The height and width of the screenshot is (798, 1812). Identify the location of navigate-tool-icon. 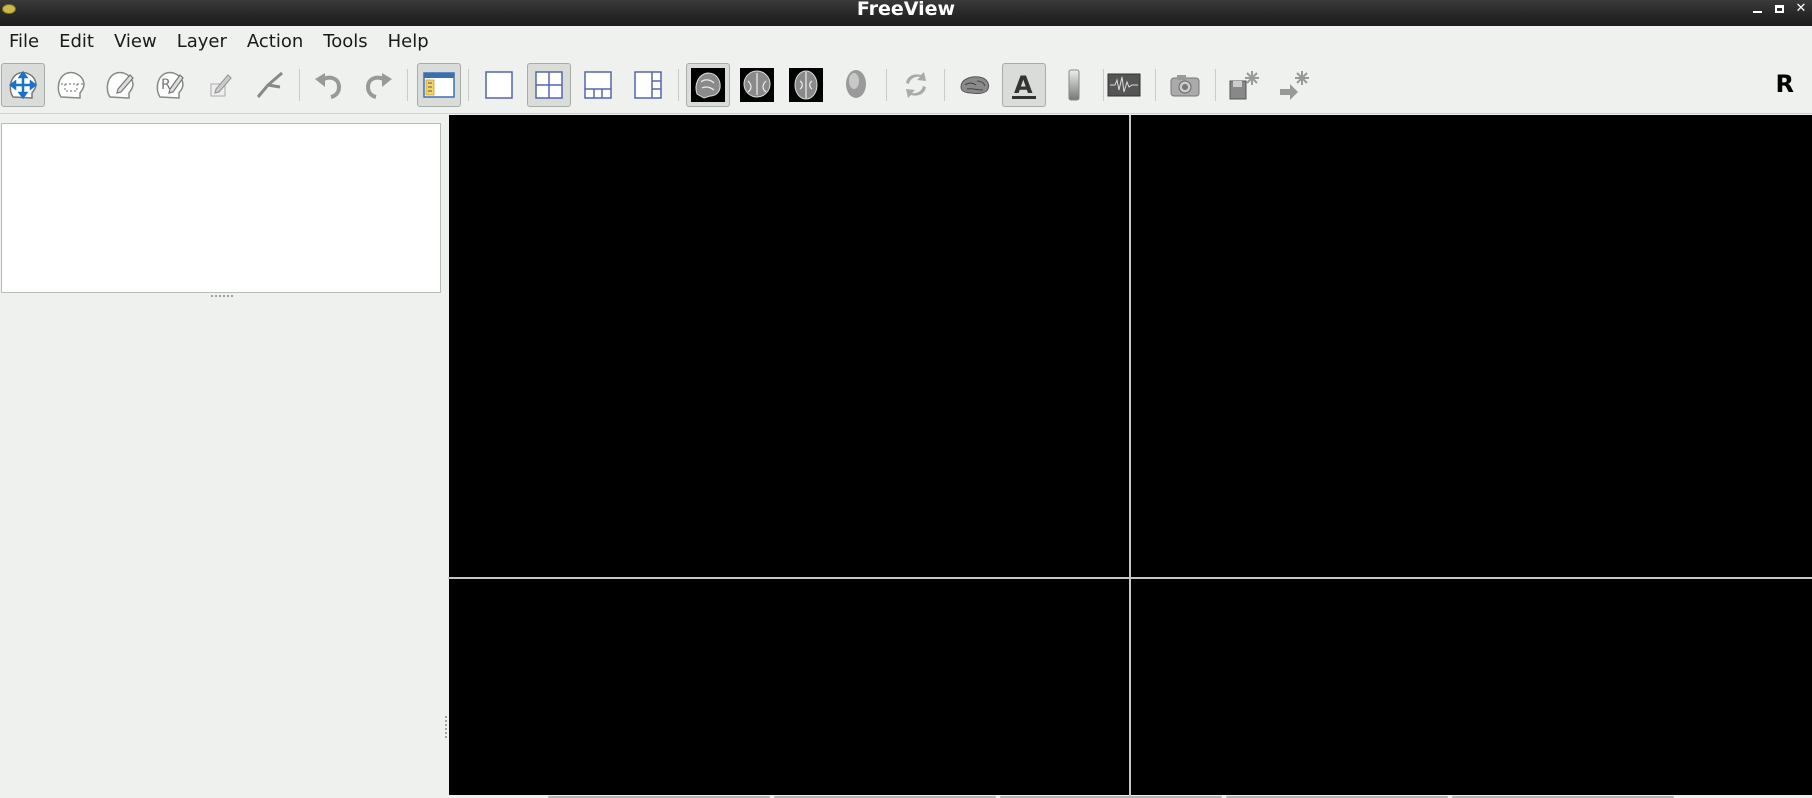
(23, 85).